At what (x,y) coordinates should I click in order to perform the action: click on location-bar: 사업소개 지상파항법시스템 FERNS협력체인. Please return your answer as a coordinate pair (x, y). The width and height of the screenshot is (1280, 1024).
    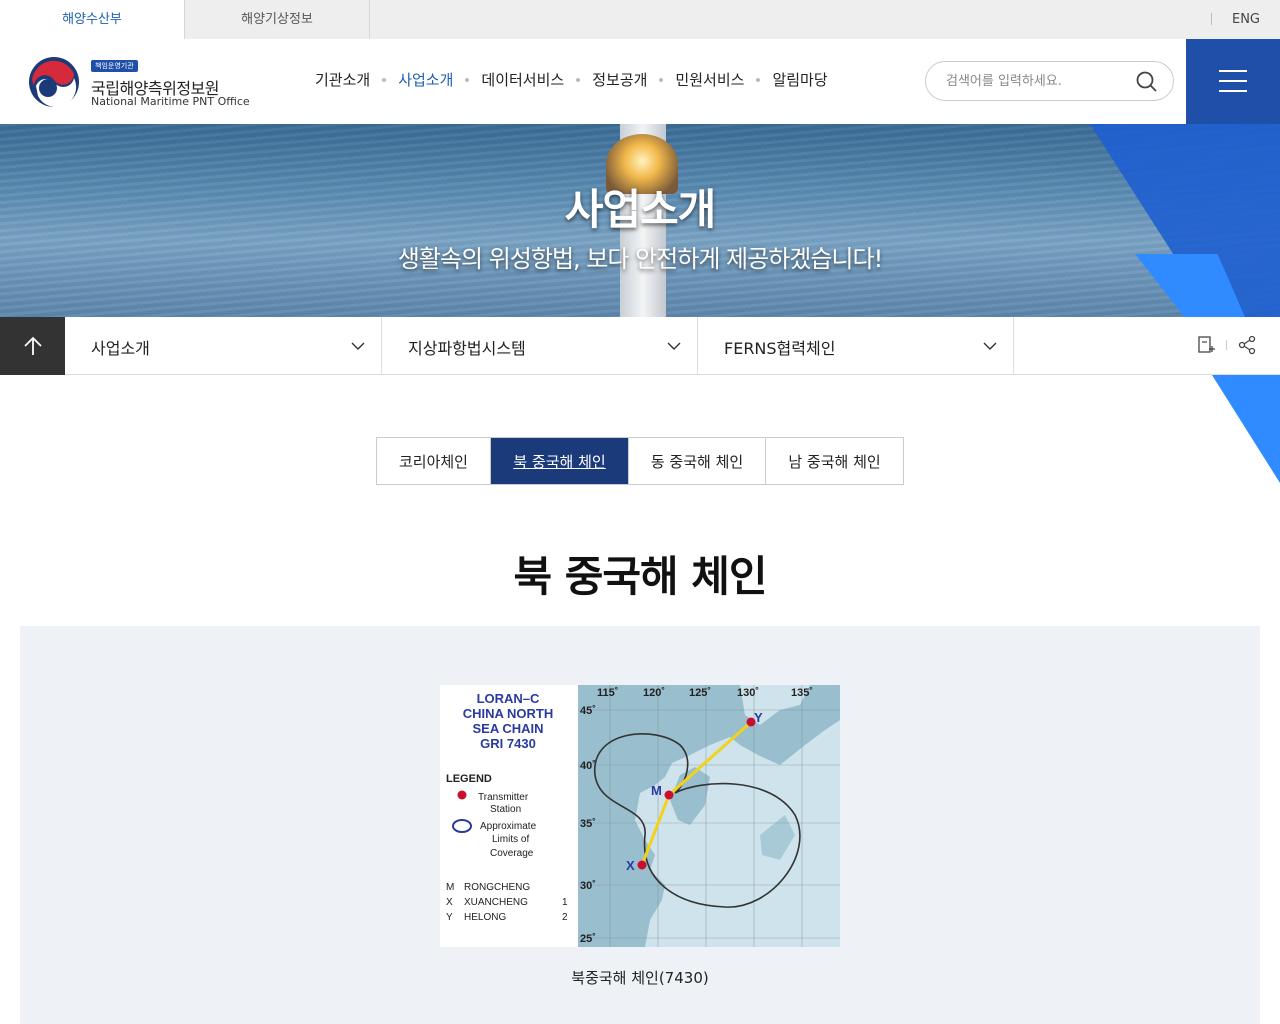
    Looking at the image, I should click on (640, 346).